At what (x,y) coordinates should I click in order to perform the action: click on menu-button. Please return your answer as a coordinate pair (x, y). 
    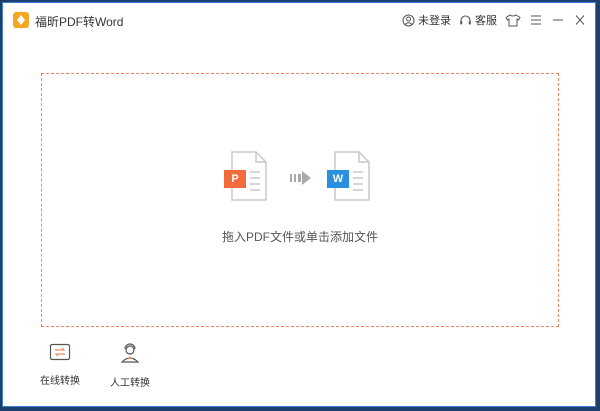
    Looking at the image, I should click on (536, 20).